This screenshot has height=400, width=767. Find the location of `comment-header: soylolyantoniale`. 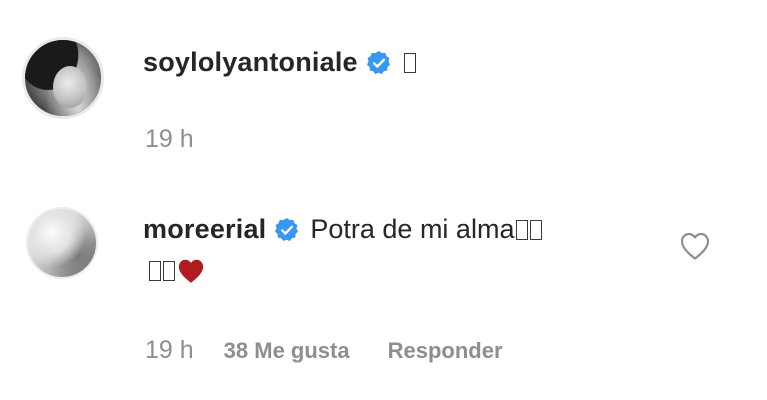

comment-header: soylolyantoniale is located at coordinates (279, 62).